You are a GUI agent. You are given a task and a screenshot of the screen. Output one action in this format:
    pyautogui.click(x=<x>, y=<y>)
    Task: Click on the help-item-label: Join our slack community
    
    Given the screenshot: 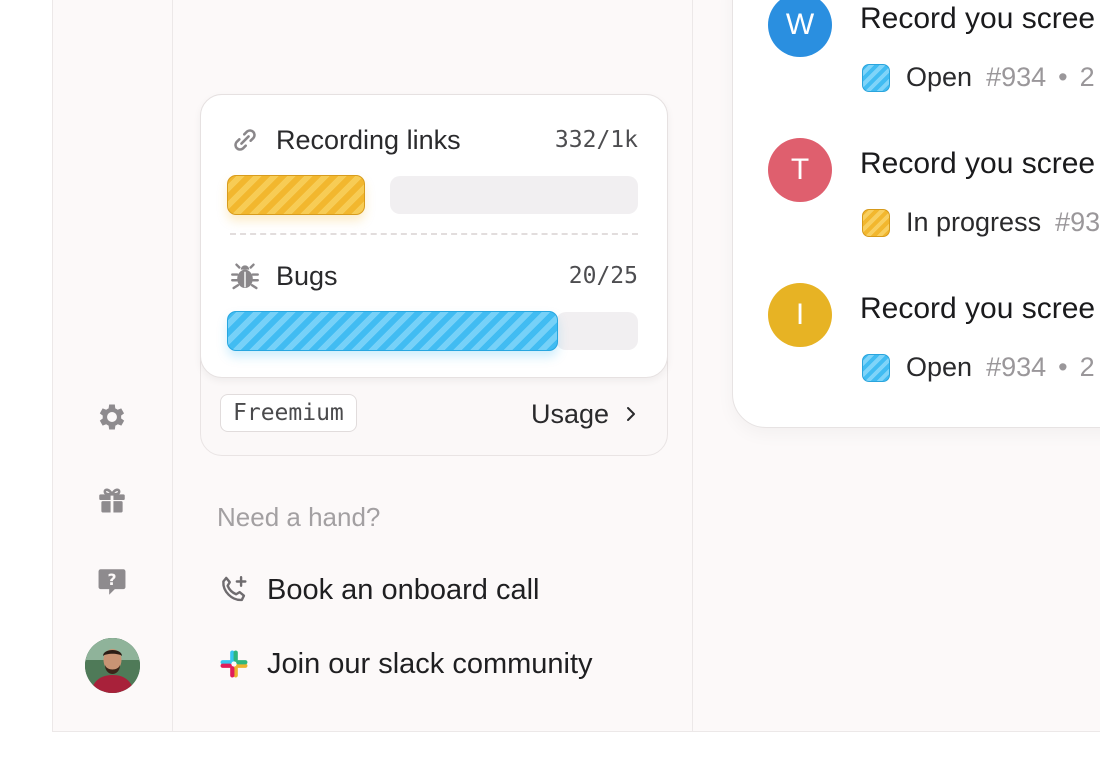 What is the action you would take?
    pyautogui.click(x=430, y=663)
    